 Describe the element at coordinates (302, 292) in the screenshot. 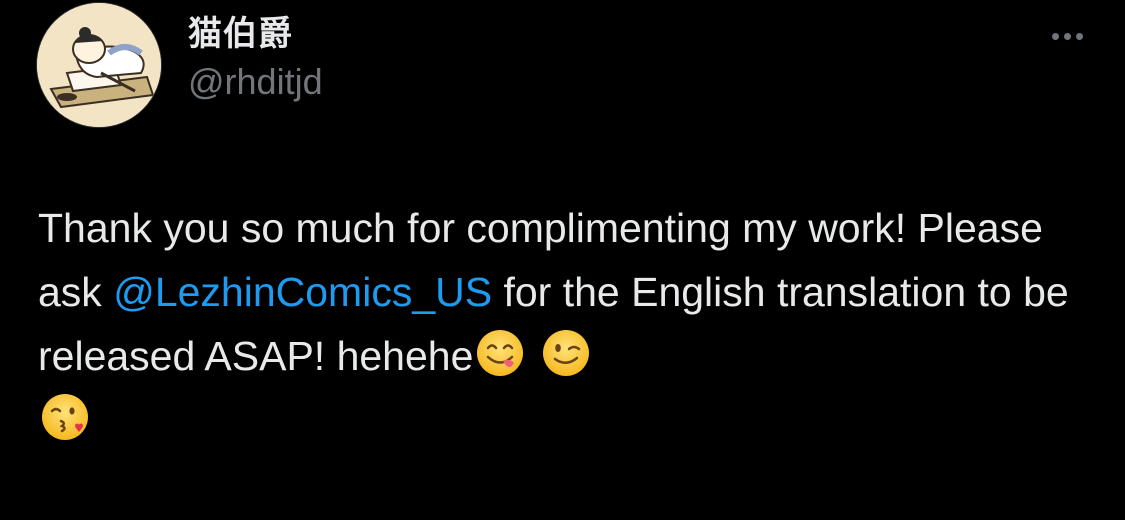

I see `mention-link: @LezhinComics_US` at that location.